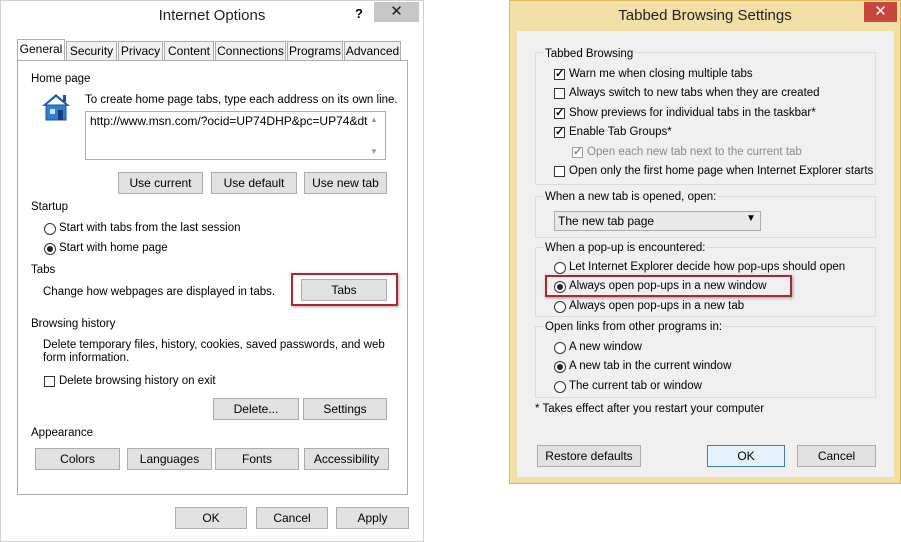 This screenshot has height=542, width=901. Describe the element at coordinates (50, 249) in the screenshot. I see `radio-home-page` at that location.